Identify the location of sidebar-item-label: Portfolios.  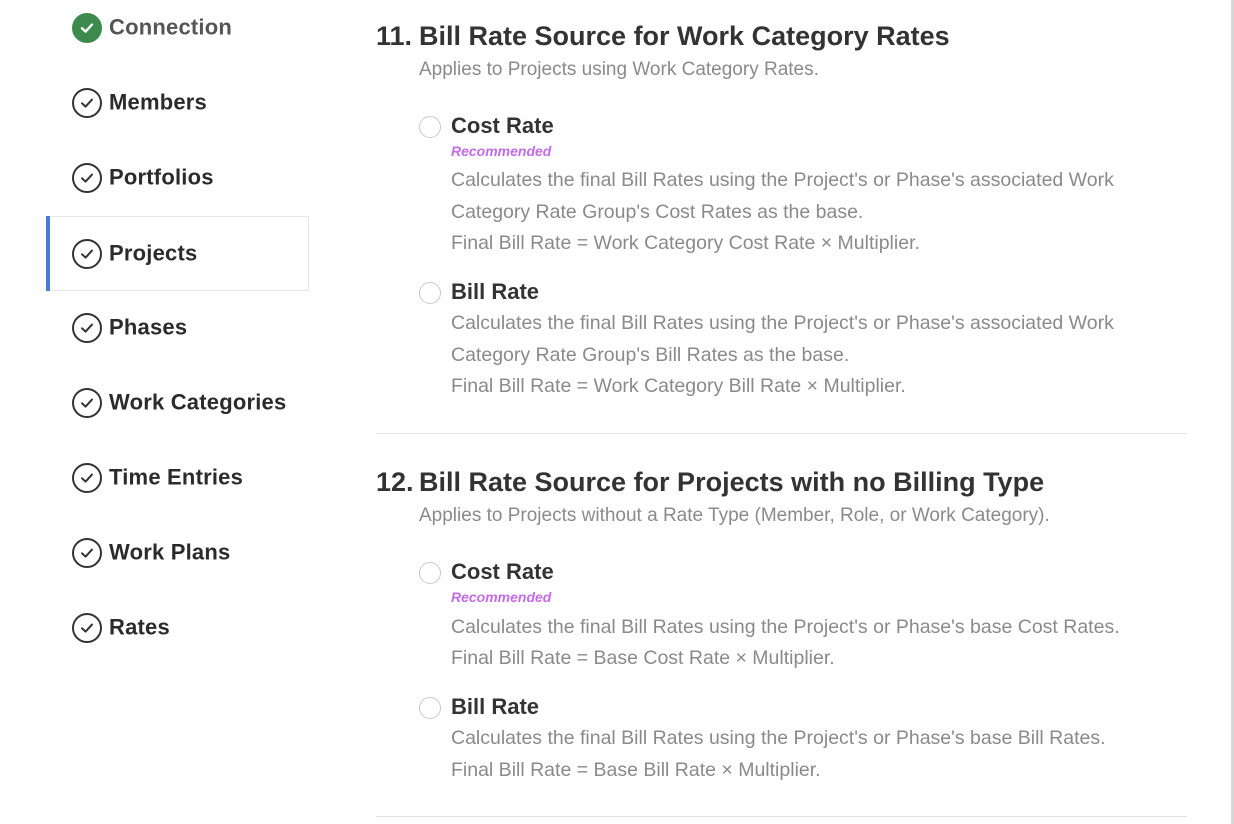
(161, 177).